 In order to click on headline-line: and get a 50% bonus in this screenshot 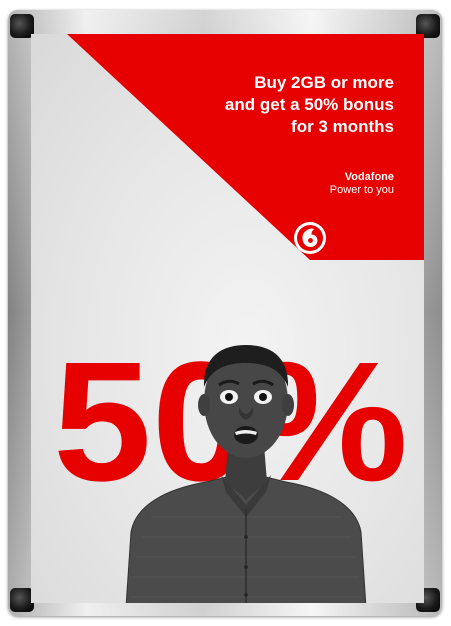, I will do `click(309, 104)`.